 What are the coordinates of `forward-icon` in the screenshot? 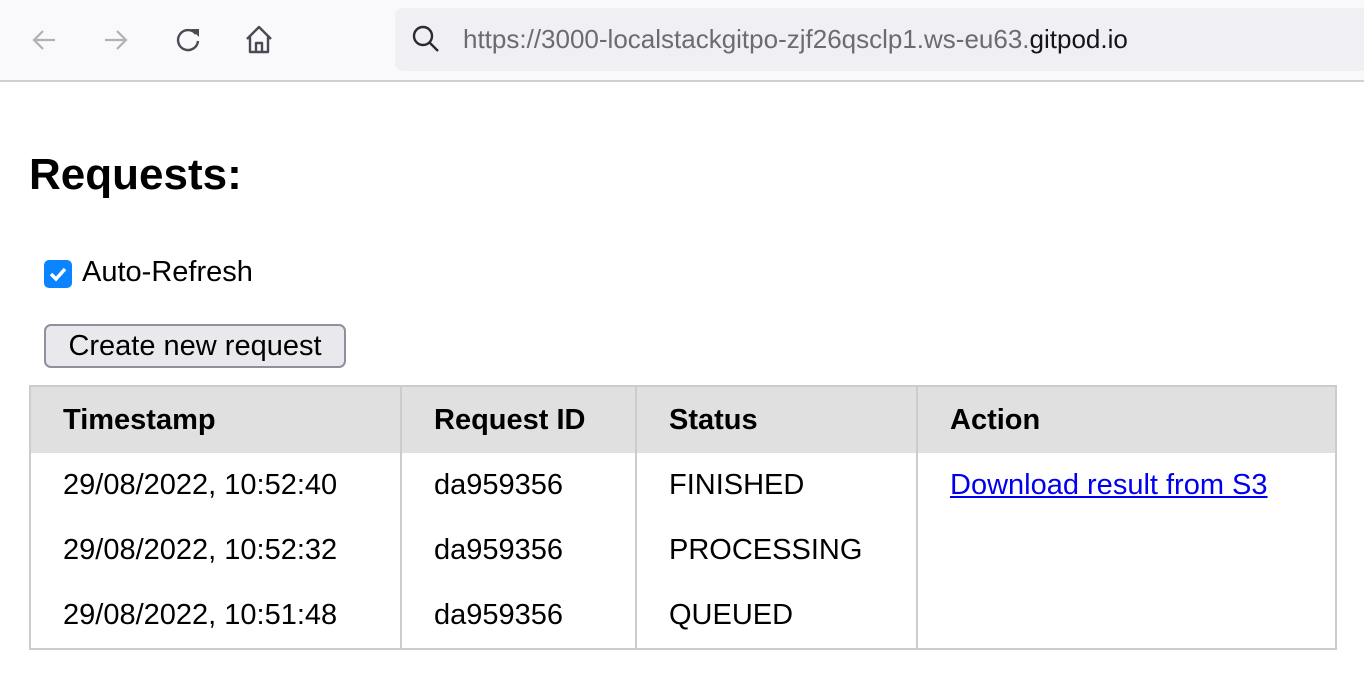 It's located at (116, 40).